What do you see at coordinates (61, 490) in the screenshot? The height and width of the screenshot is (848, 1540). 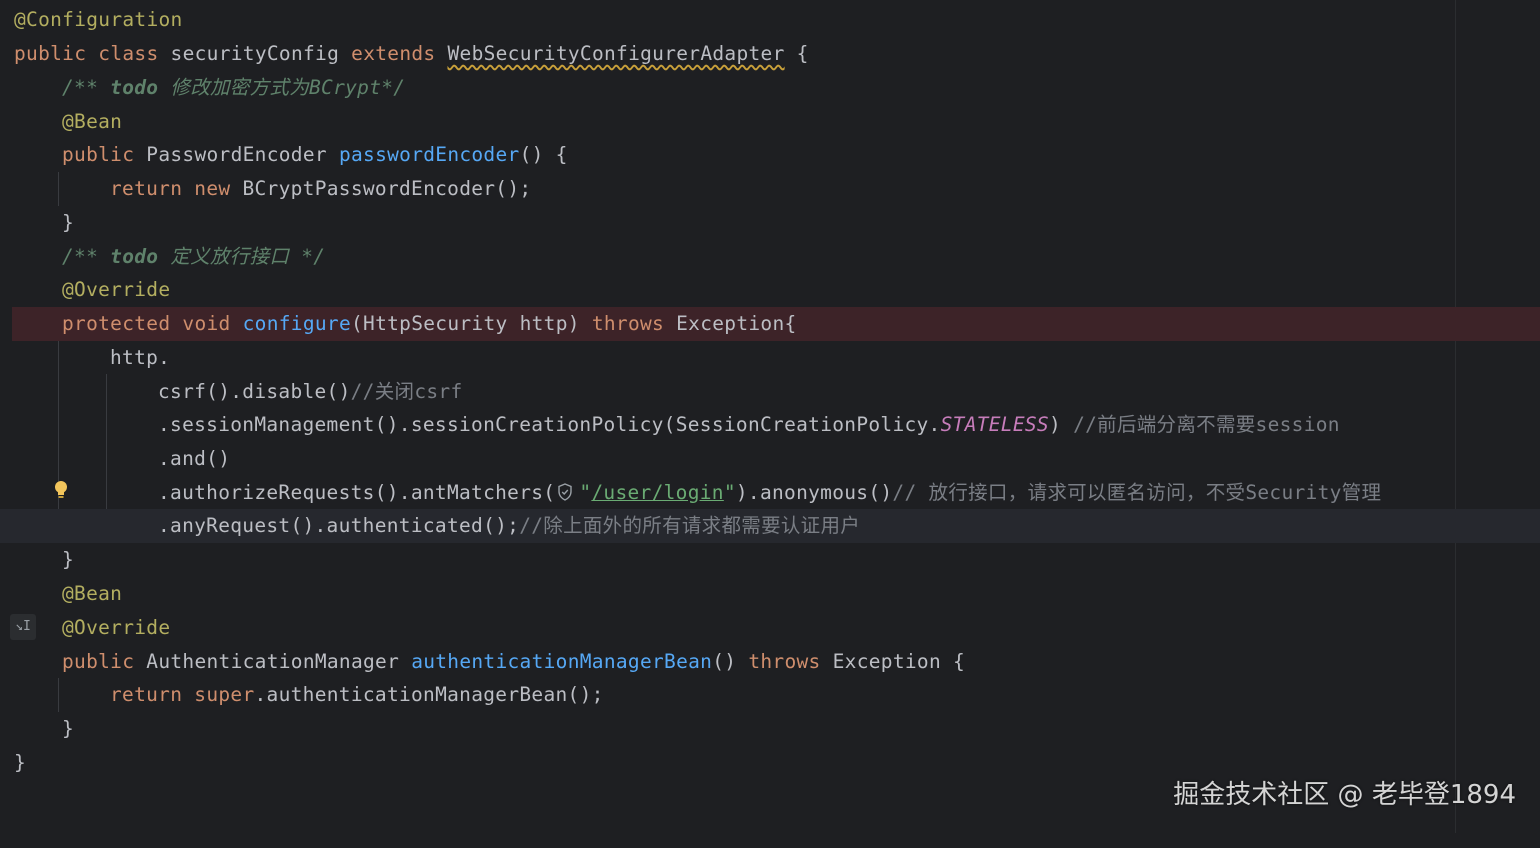 I see `lightbulb-icon` at bounding box center [61, 490].